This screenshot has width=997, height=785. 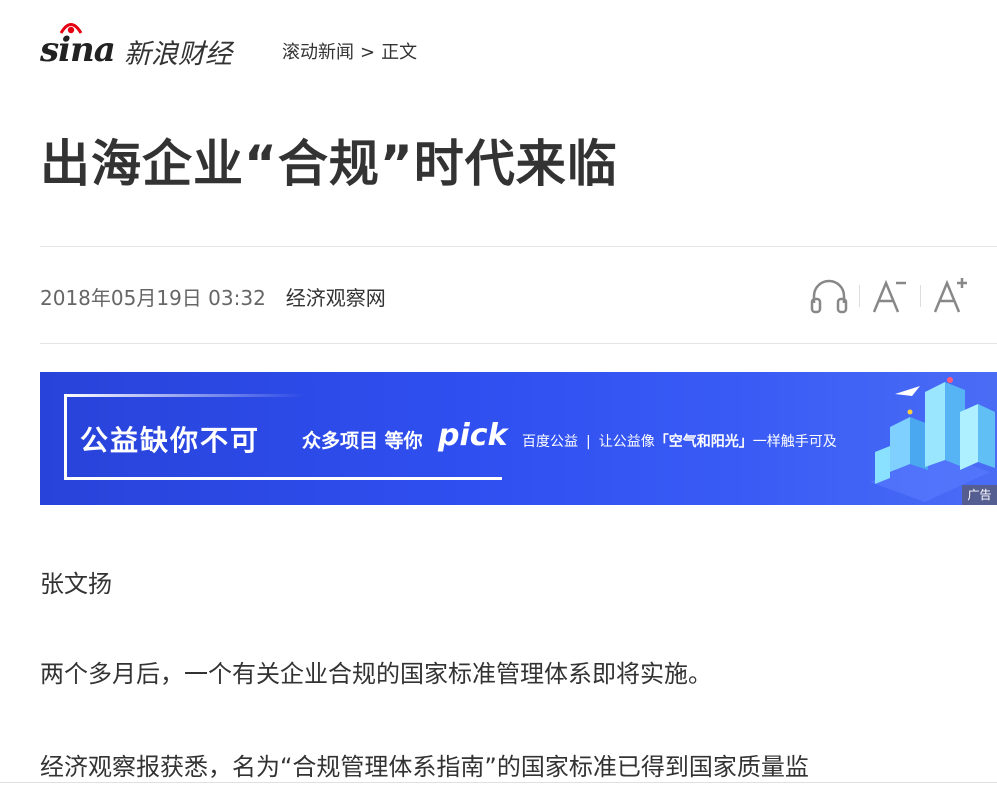 What do you see at coordinates (588, 442) in the screenshot?
I see `ad-bar: |` at bounding box center [588, 442].